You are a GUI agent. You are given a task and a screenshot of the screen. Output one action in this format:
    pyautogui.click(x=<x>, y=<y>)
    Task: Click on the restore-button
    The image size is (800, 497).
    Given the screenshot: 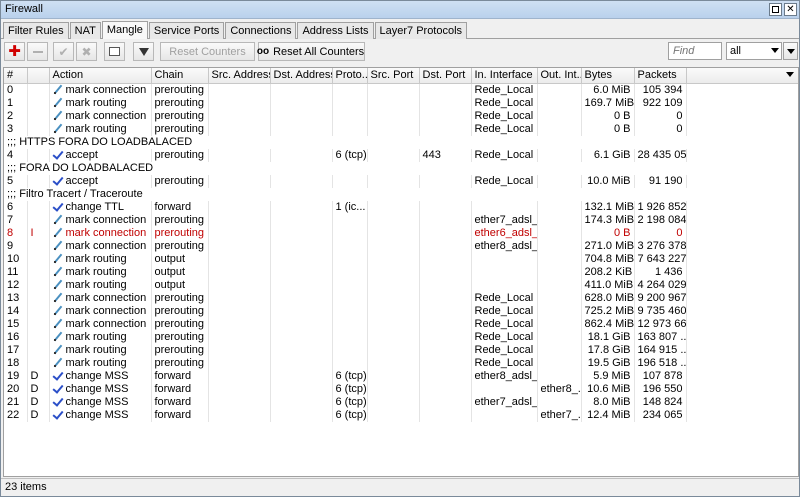 What is the action you would take?
    pyautogui.click(x=775, y=9)
    